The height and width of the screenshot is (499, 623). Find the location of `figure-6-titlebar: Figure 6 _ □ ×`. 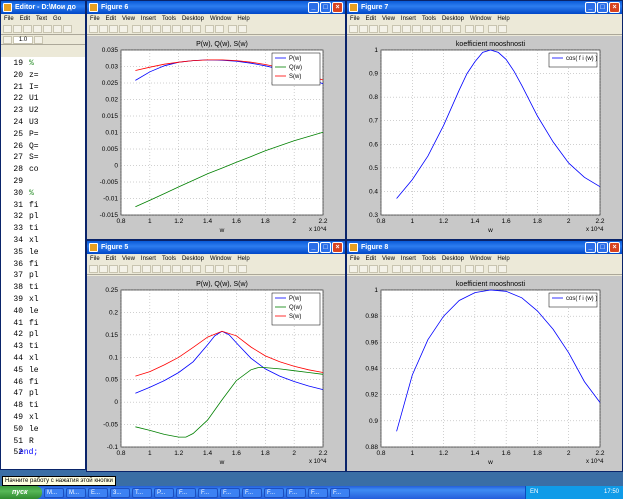

figure-6-titlebar: Figure 6 _ □ × is located at coordinates (216, 7).